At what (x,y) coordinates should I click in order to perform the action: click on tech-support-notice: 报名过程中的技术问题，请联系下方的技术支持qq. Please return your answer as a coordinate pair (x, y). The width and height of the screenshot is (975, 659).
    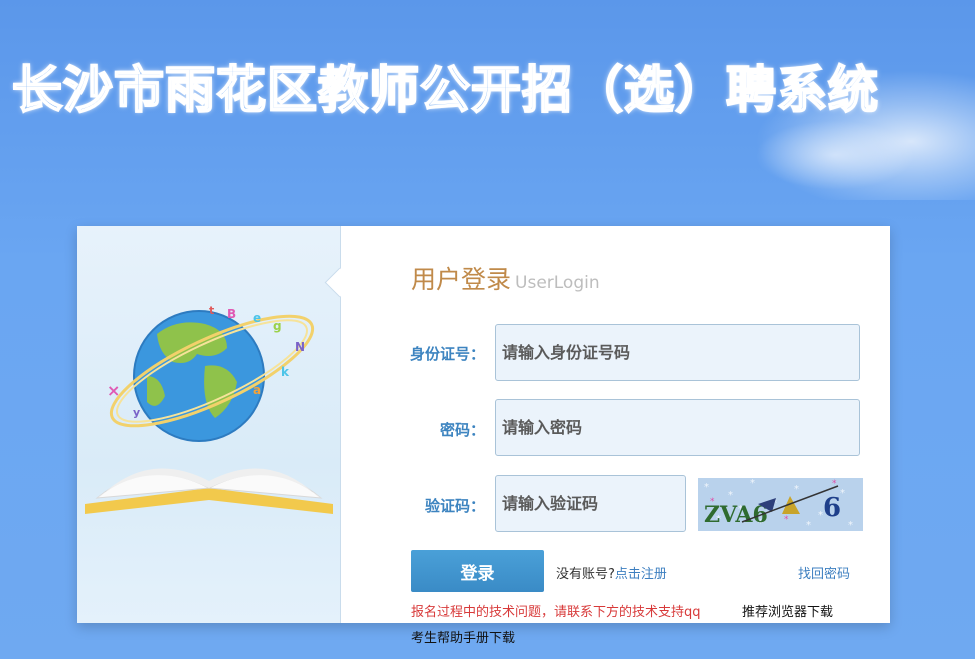
    Looking at the image, I should click on (556, 612).